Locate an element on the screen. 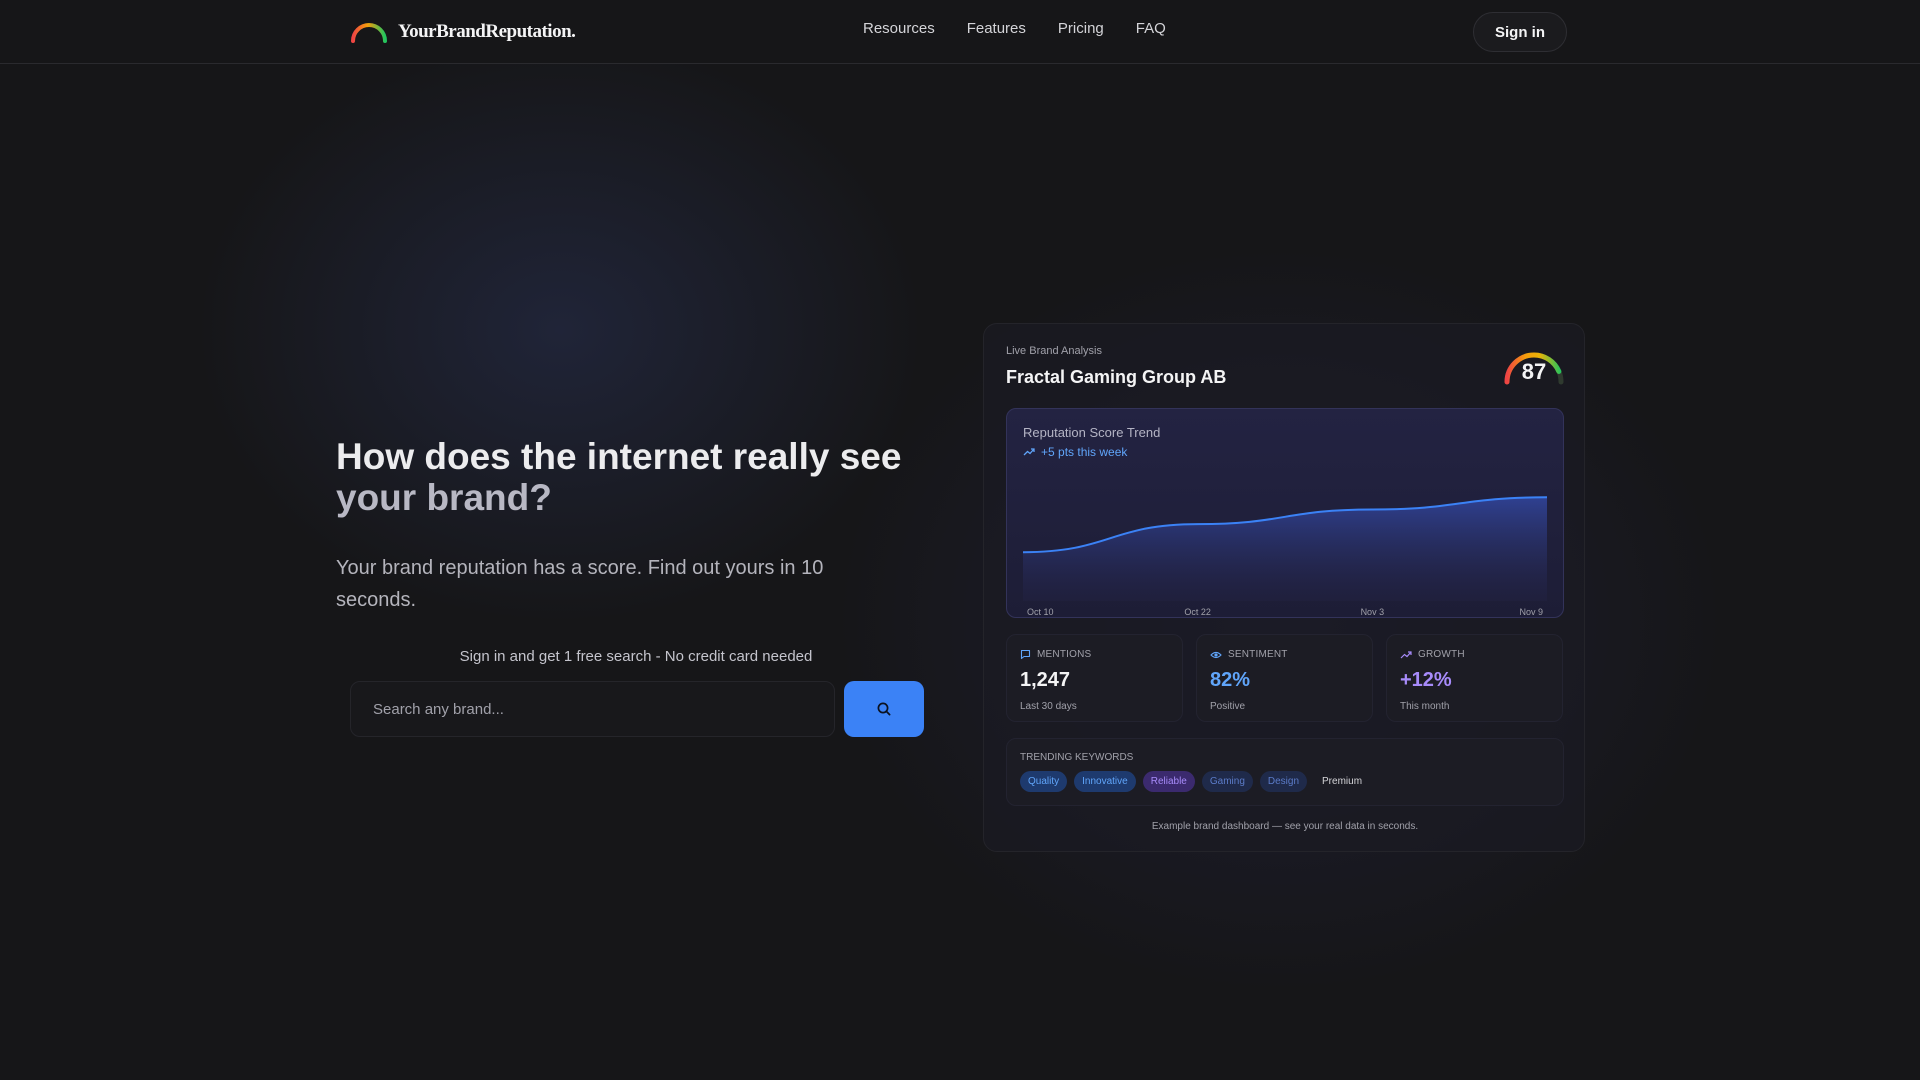  stat-label: SENTIMENT is located at coordinates (1258, 654).